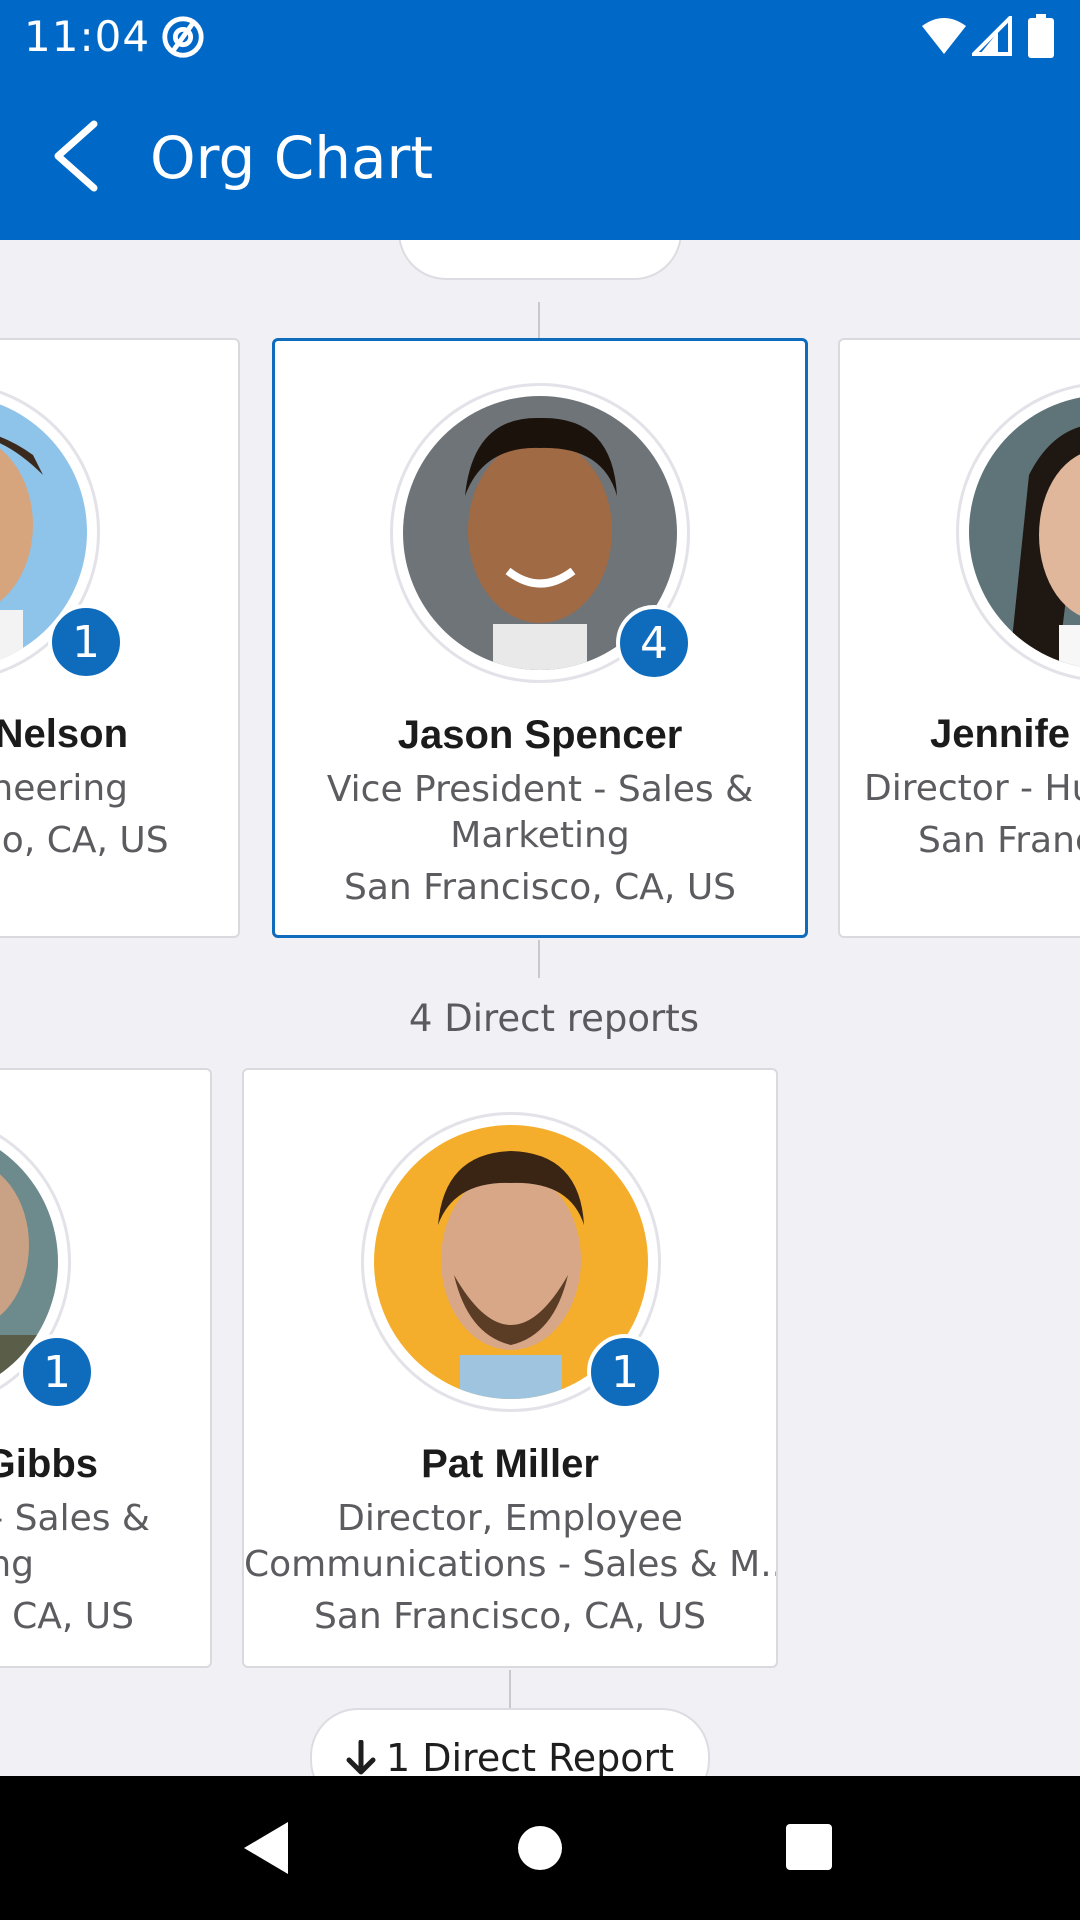 Image resolution: width=1080 pixels, height=1920 pixels. What do you see at coordinates (270, 1848) in the screenshot?
I see `nav-back-button` at bounding box center [270, 1848].